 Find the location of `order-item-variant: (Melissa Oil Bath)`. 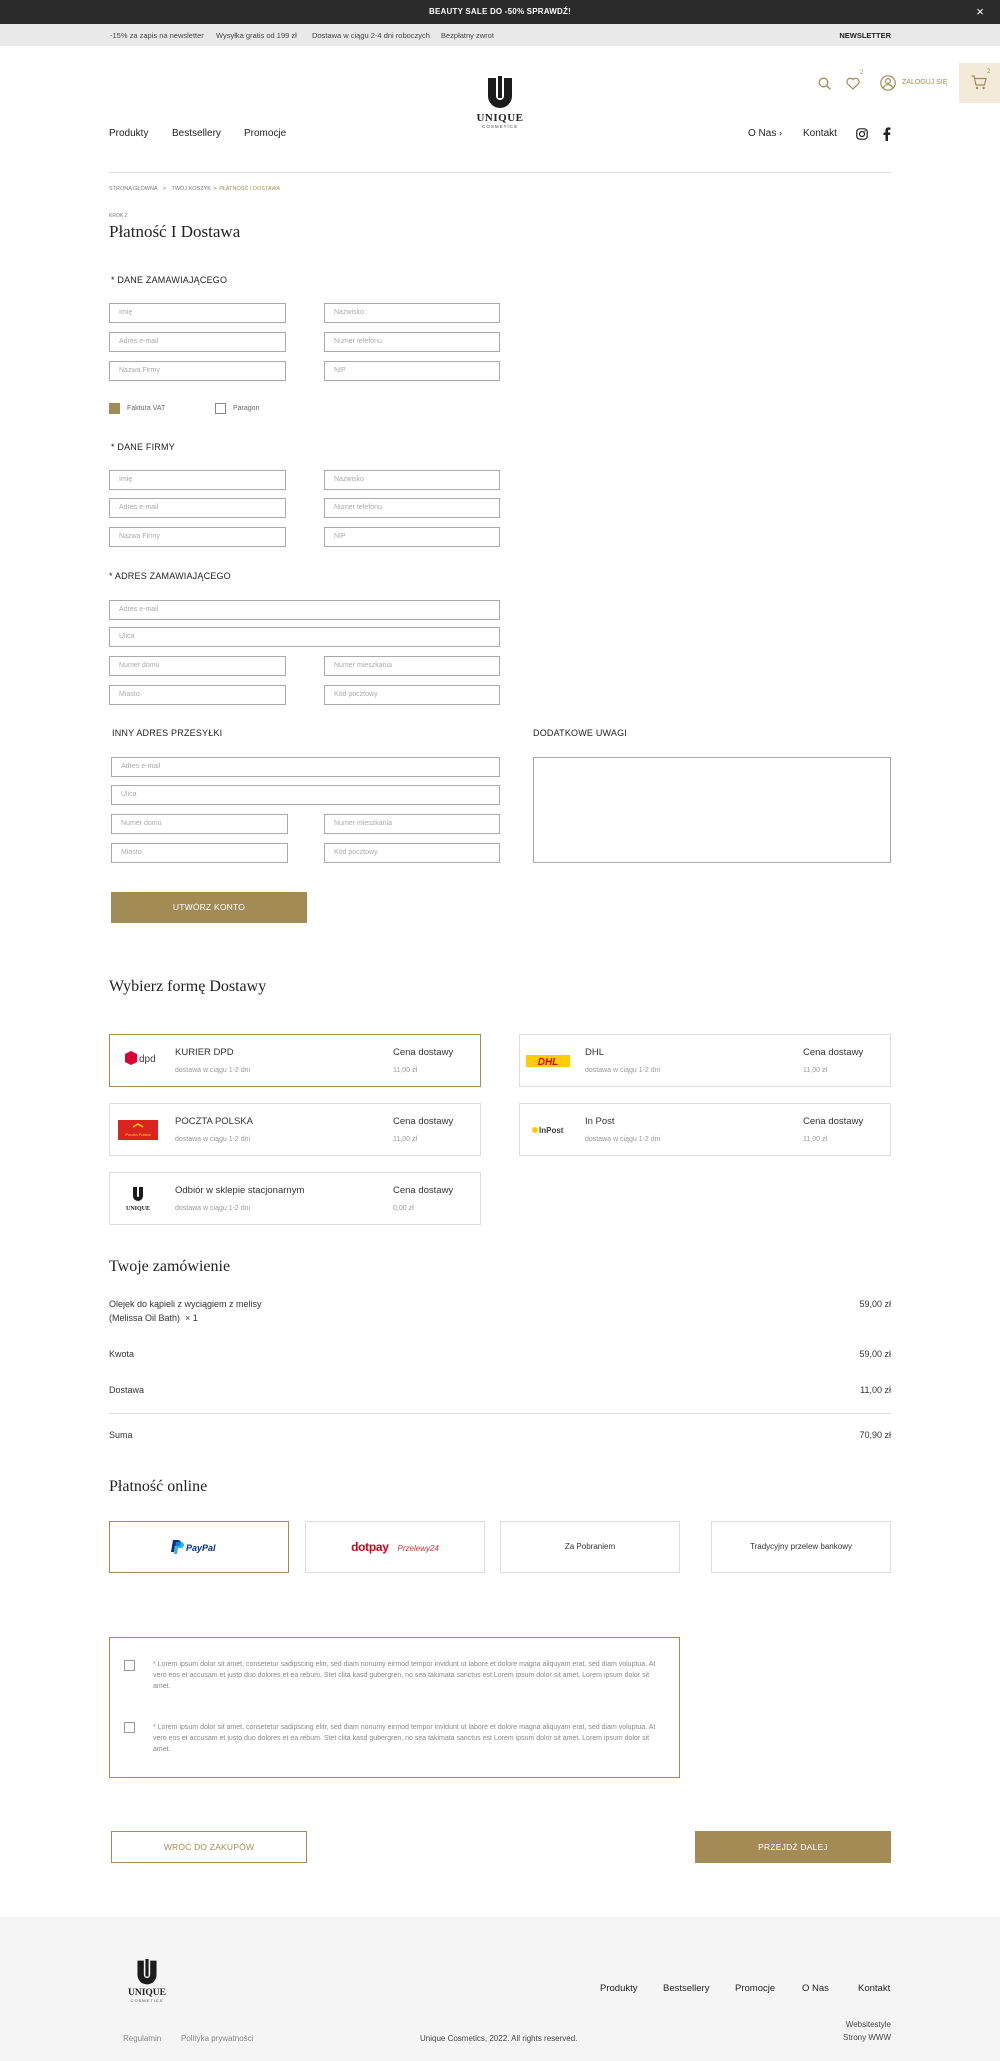

order-item-variant: (Melissa Oil Bath) is located at coordinates (145, 1318).